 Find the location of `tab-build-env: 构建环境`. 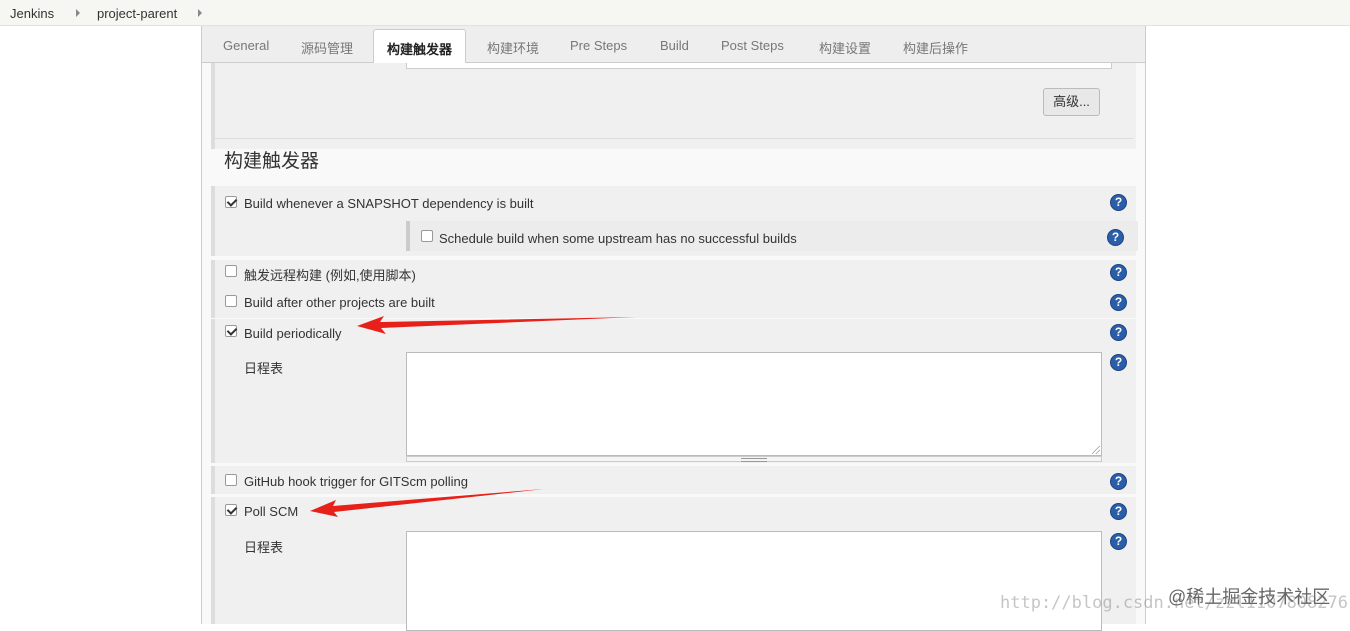

tab-build-env: 构建环境 is located at coordinates (513, 47).